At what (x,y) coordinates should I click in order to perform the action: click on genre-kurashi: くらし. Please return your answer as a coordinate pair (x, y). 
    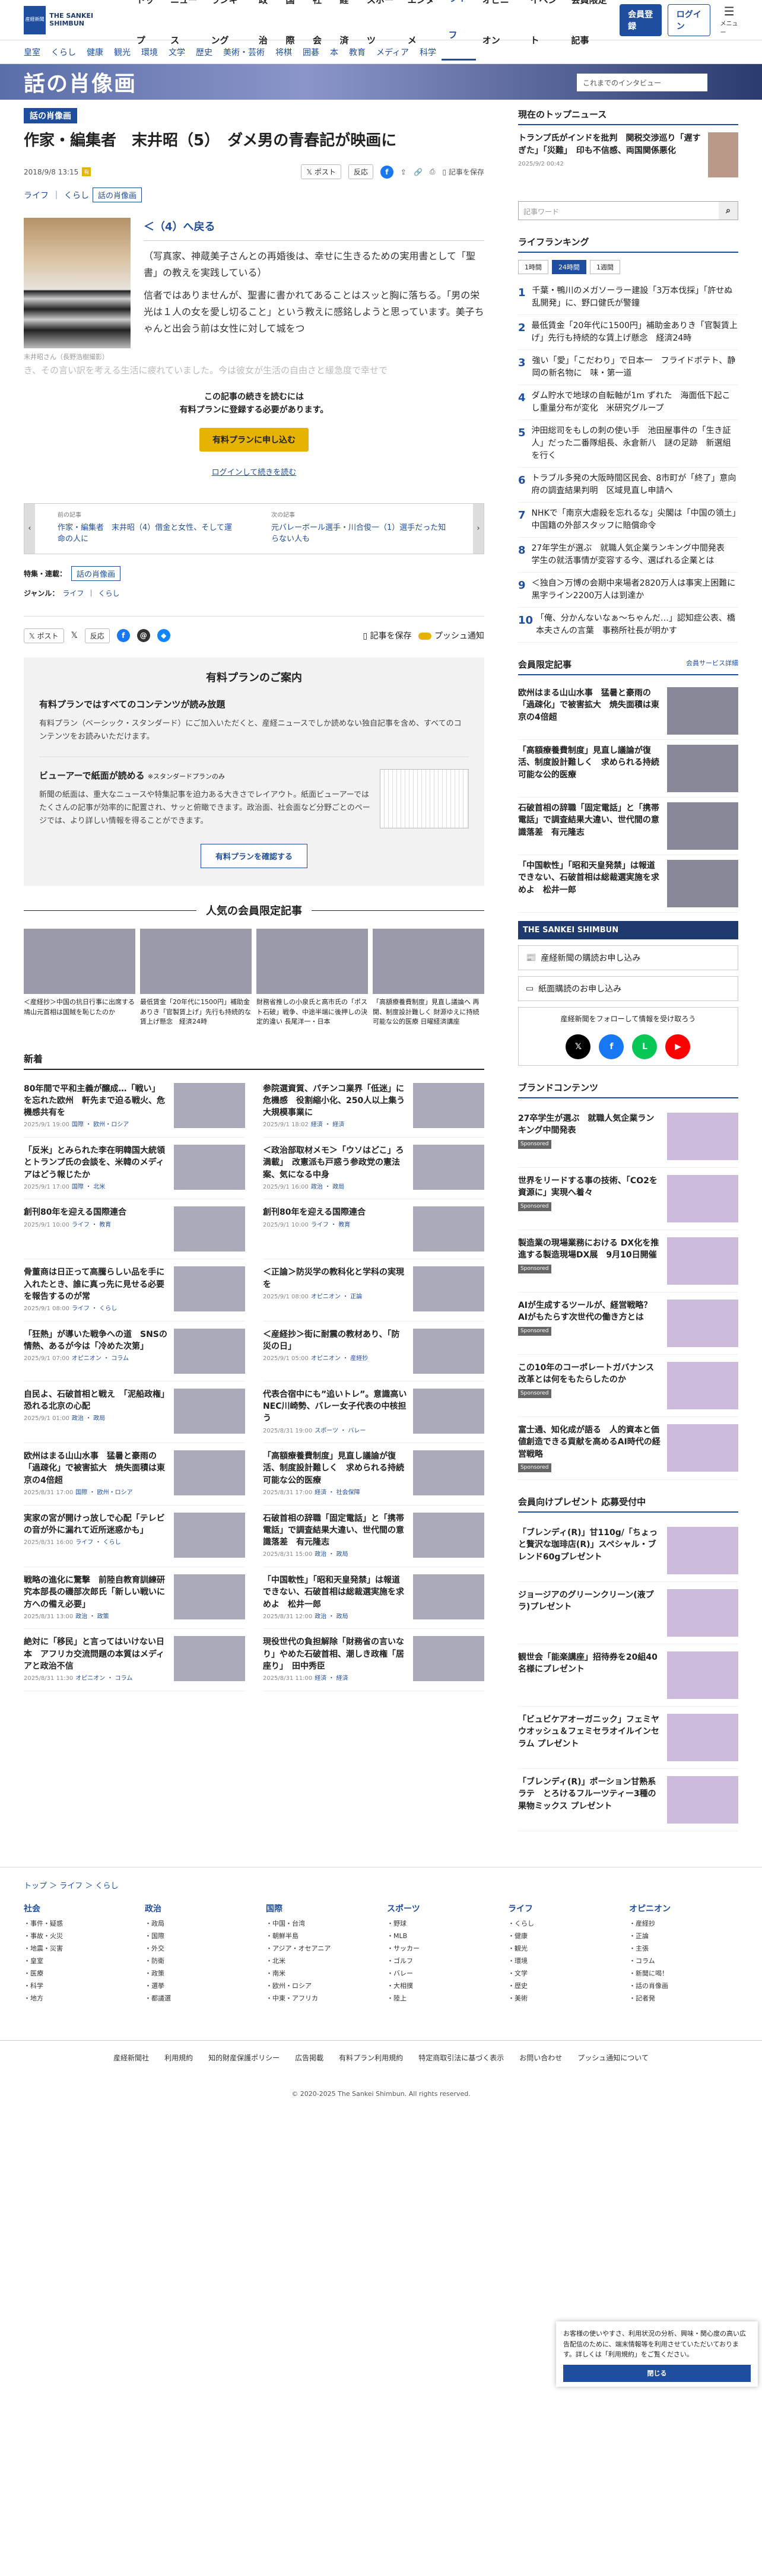
    Looking at the image, I should click on (108, 593).